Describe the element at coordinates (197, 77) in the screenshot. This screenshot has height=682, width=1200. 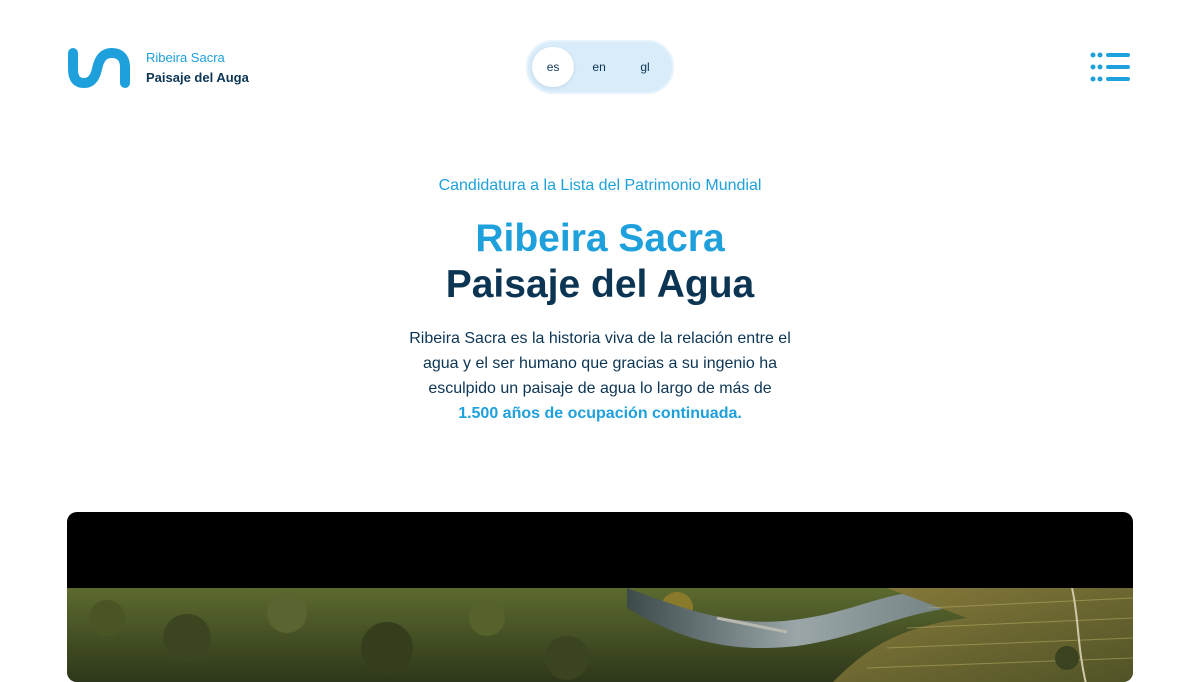
I see `logo-subtitle: Paisaje del Auga` at that location.